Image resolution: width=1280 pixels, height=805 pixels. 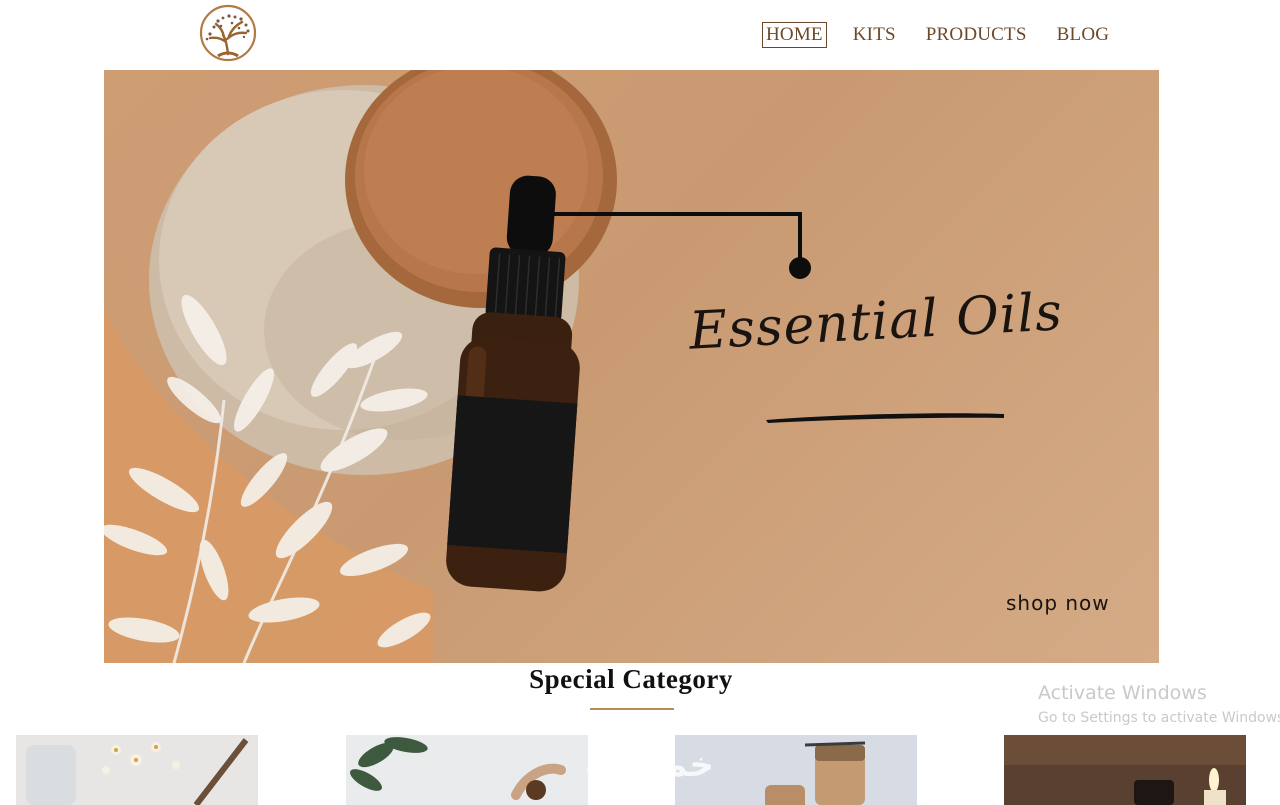 What do you see at coordinates (874, 35) in the screenshot?
I see `nav-kits: KITS` at bounding box center [874, 35].